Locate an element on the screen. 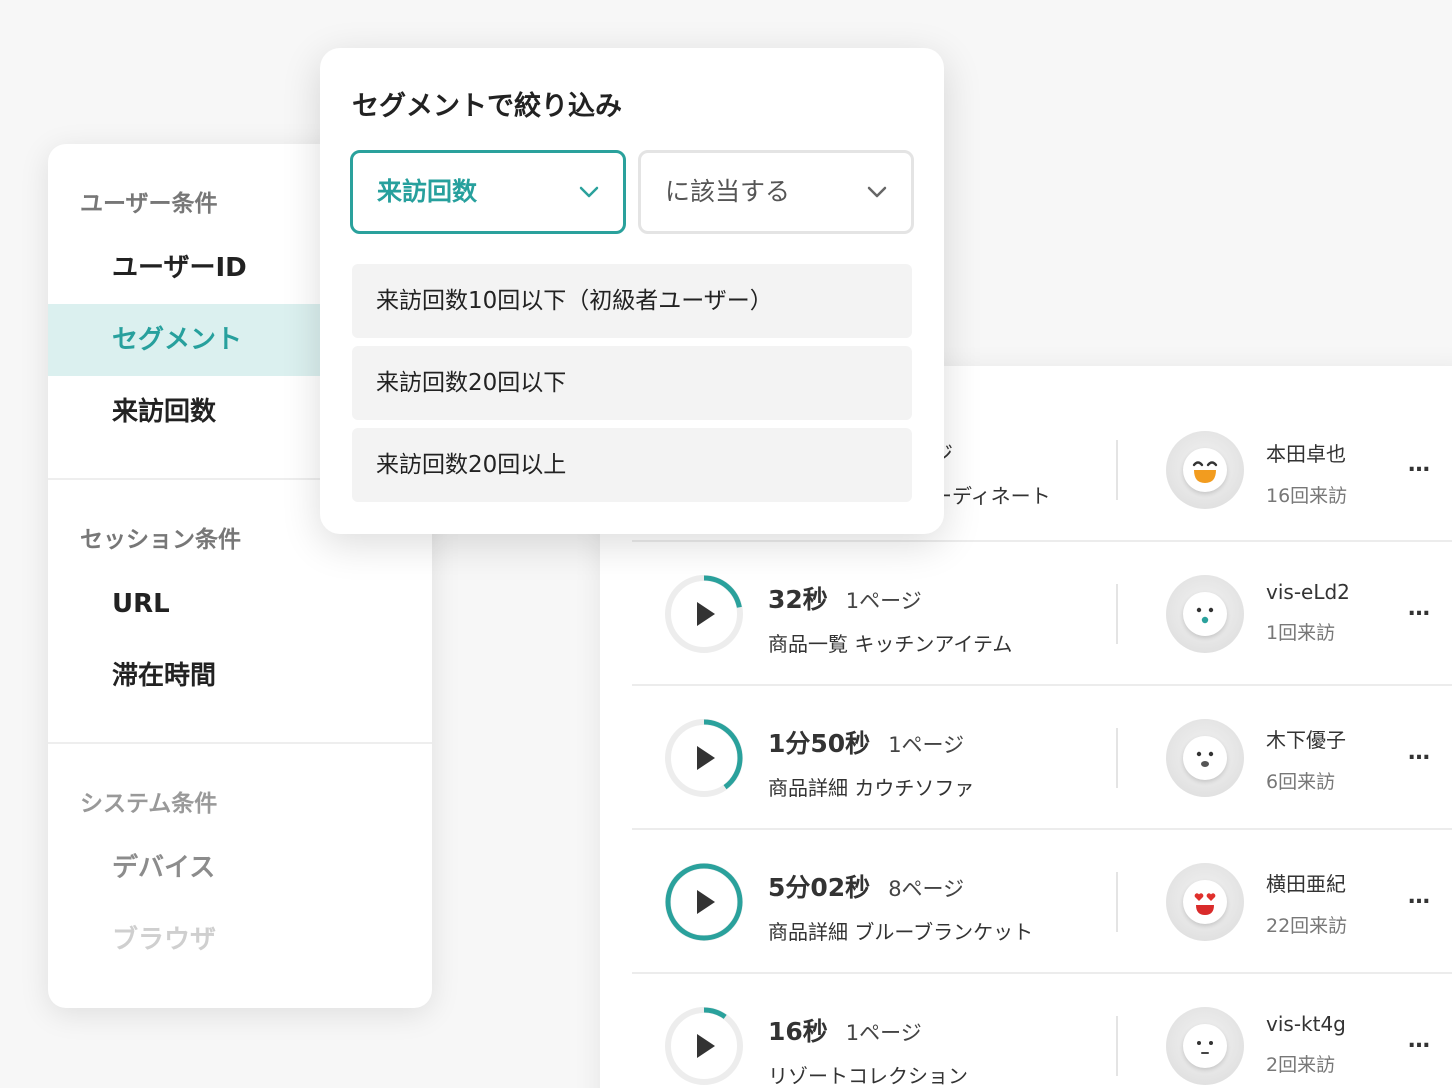 This screenshot has width=1452, height=1088. segment-option: 来訪回数10回以下（初級者ユーザー） is located at coordinates (632, 301).